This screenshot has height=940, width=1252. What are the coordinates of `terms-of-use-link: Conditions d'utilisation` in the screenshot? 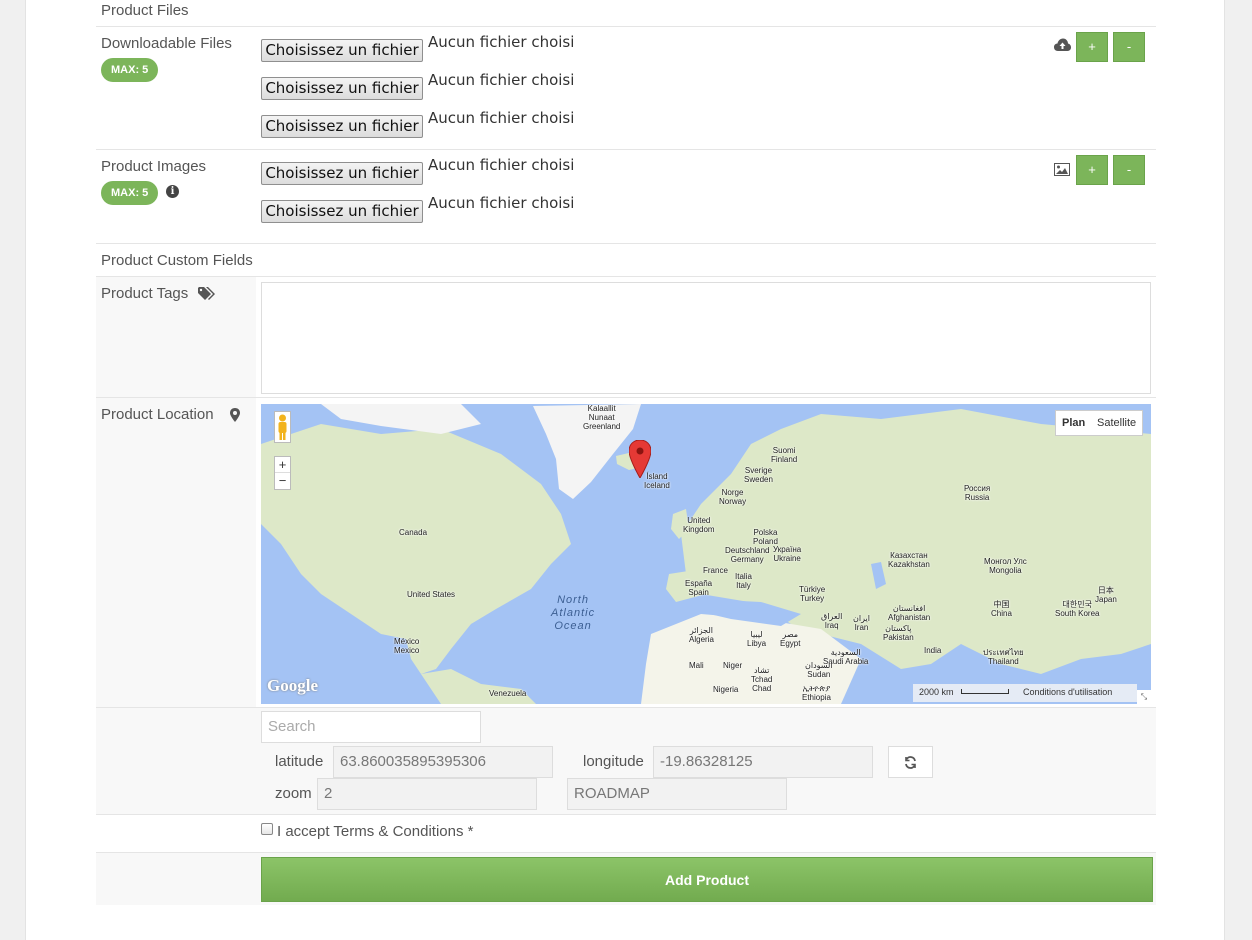 It's located at (1067, 692).